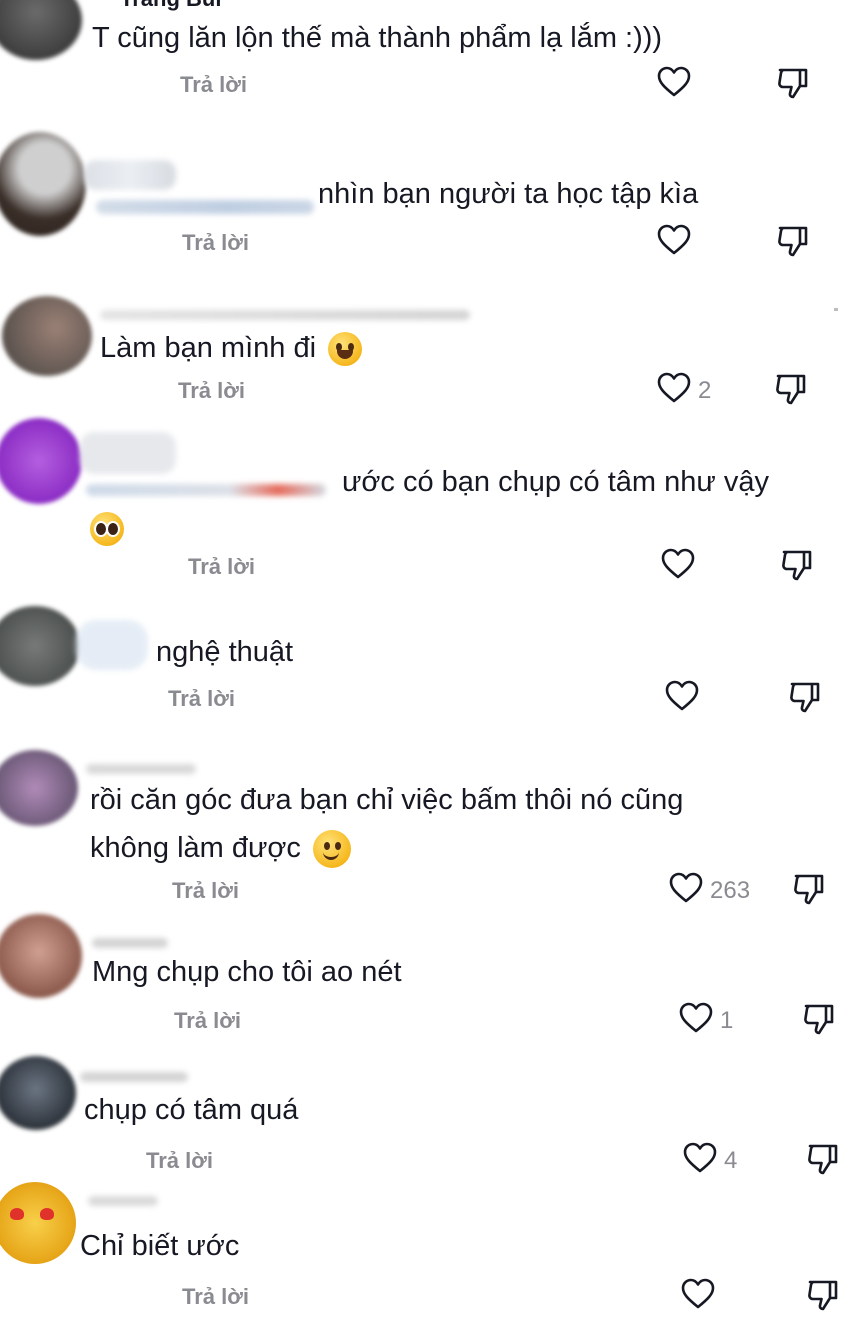 This screenshot has height=1317, width=860. What do you see at coordinates (836, 309) in the screenshot?
I see `scroll-indicator` at bounding box center [836, 309].